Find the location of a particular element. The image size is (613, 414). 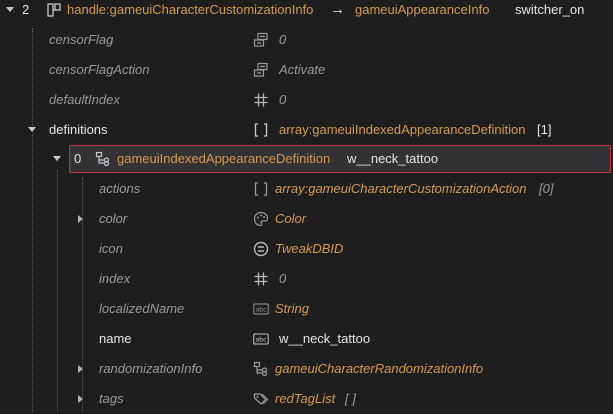

tree-row-name: name abc w__neck_tattoo is located at coordinates (306, 339).